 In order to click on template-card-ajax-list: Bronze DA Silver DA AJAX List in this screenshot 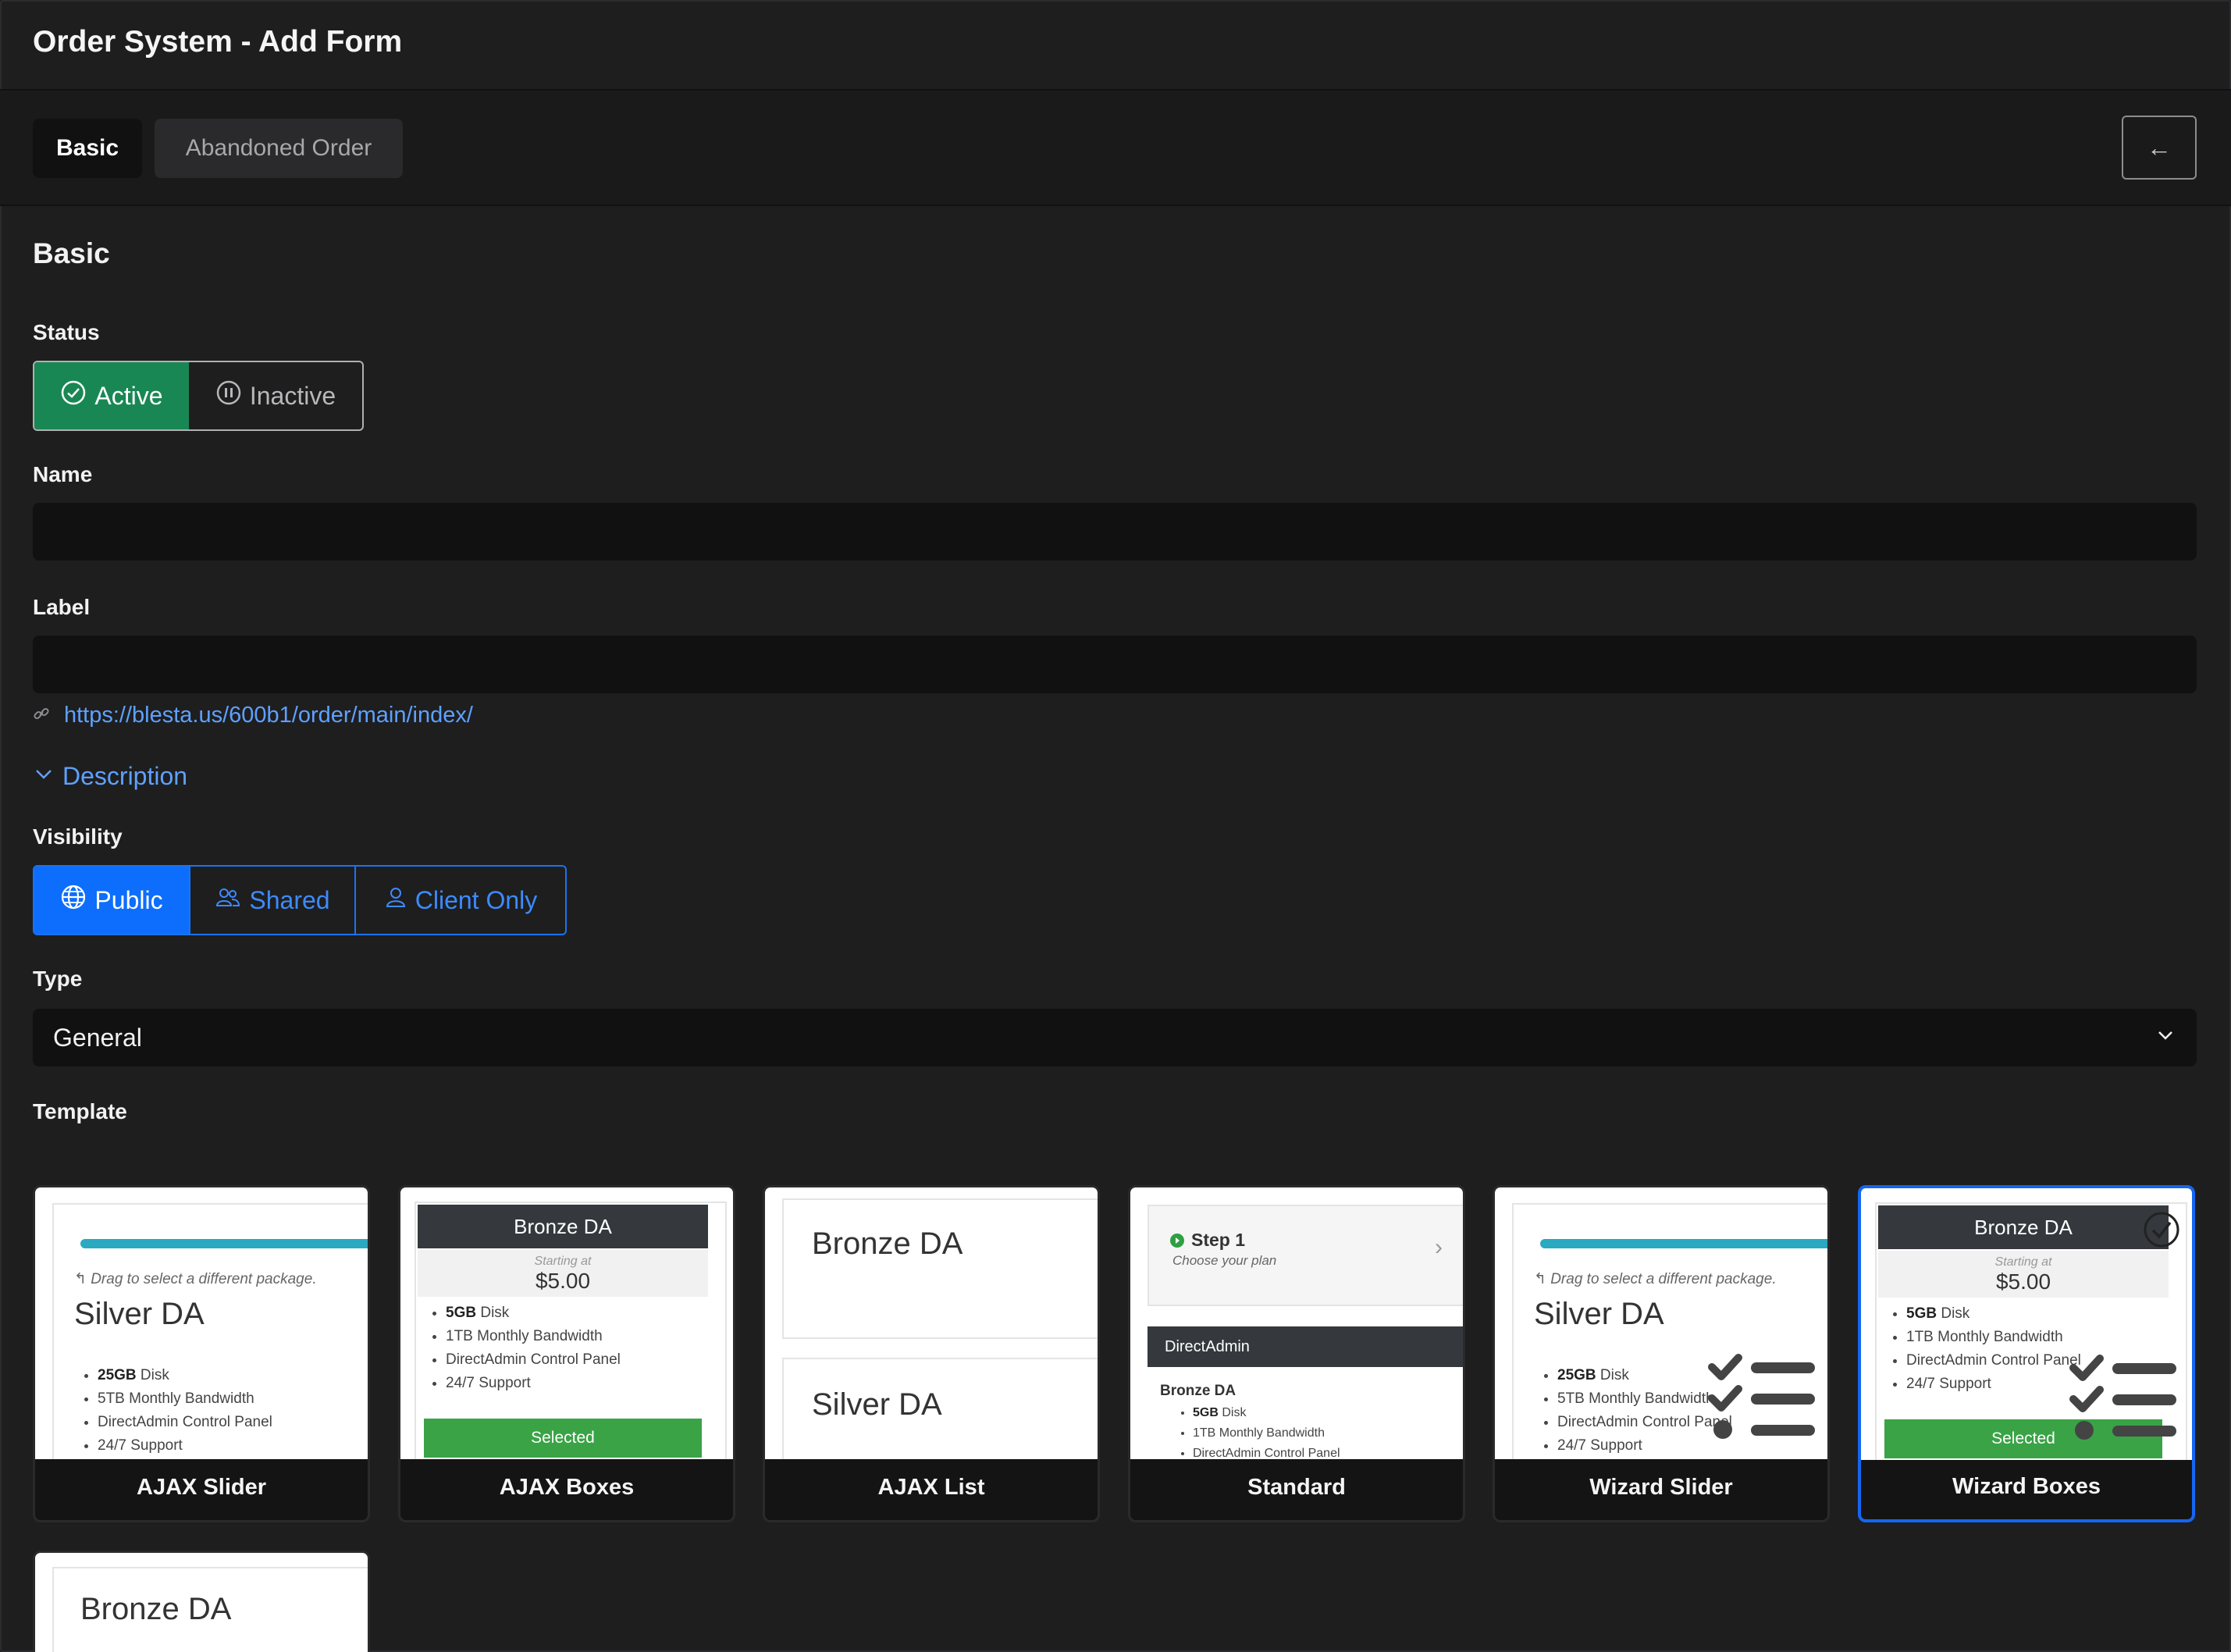, I will do `click(931, 1354)`.